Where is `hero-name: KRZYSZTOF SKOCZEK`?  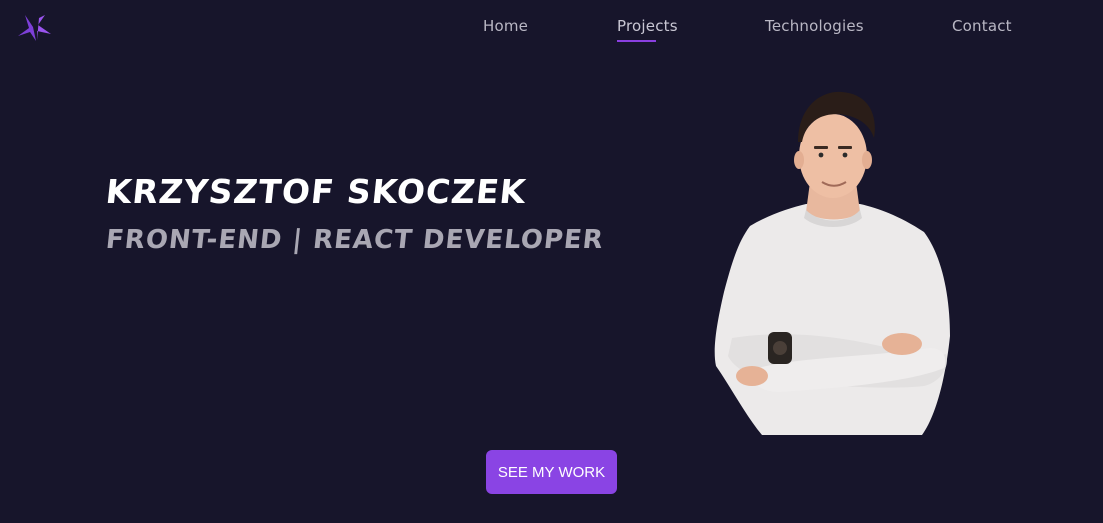
hero-name: KRZYSZTOF SKOCZEK is located at coordinates (316, 191).